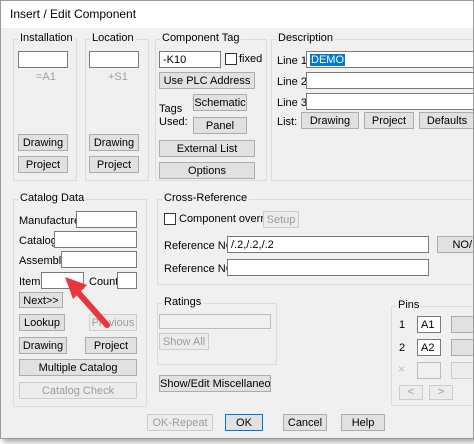 This screenshot has width=474, height=444. I want to click on fixed-checkbox, so click(231, 59).